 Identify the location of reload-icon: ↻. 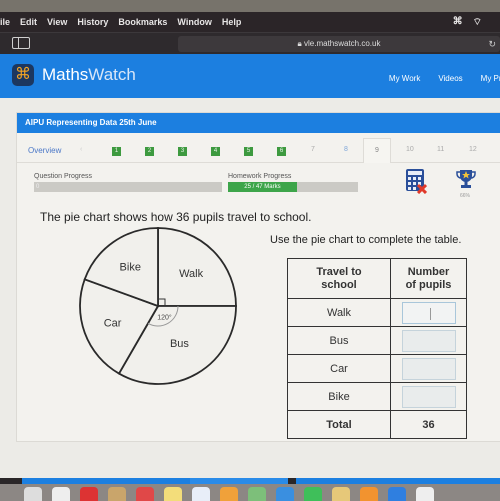
(492, 44).